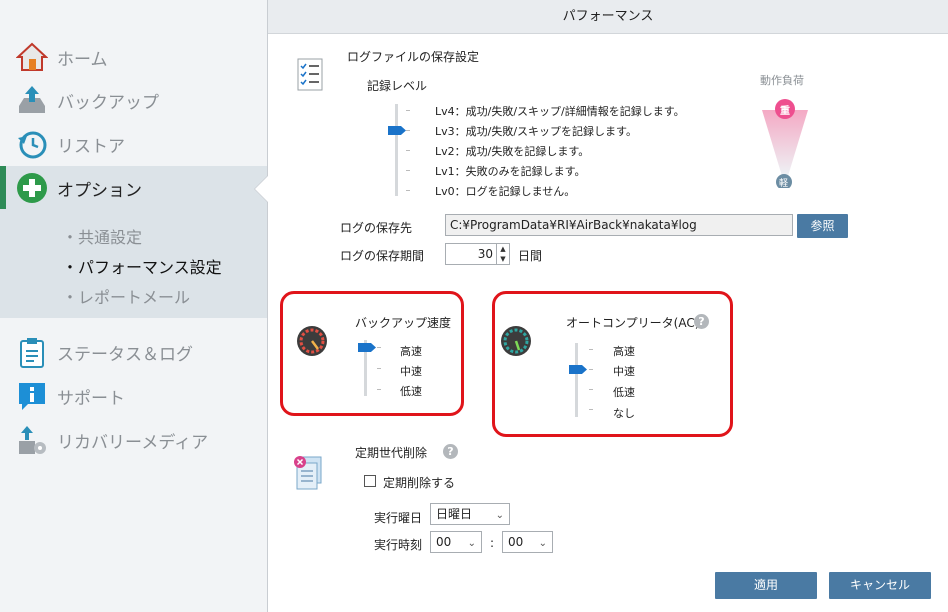  Describe the element at coordinates (403, 323) in the screenshot. I see `backup-speed-title: バックアップ速度` at that location.